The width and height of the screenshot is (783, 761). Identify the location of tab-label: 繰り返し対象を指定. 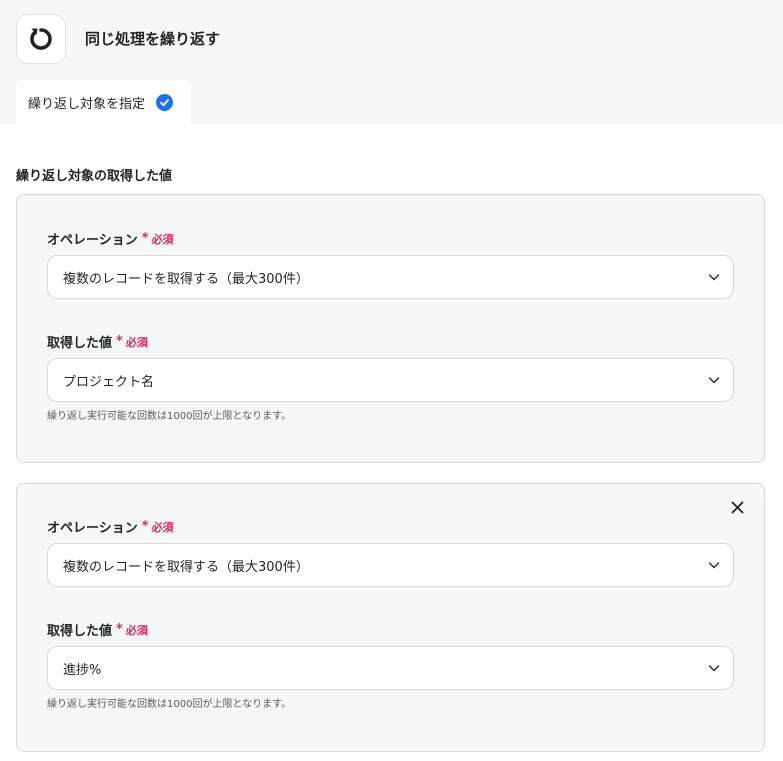
(87, 104).